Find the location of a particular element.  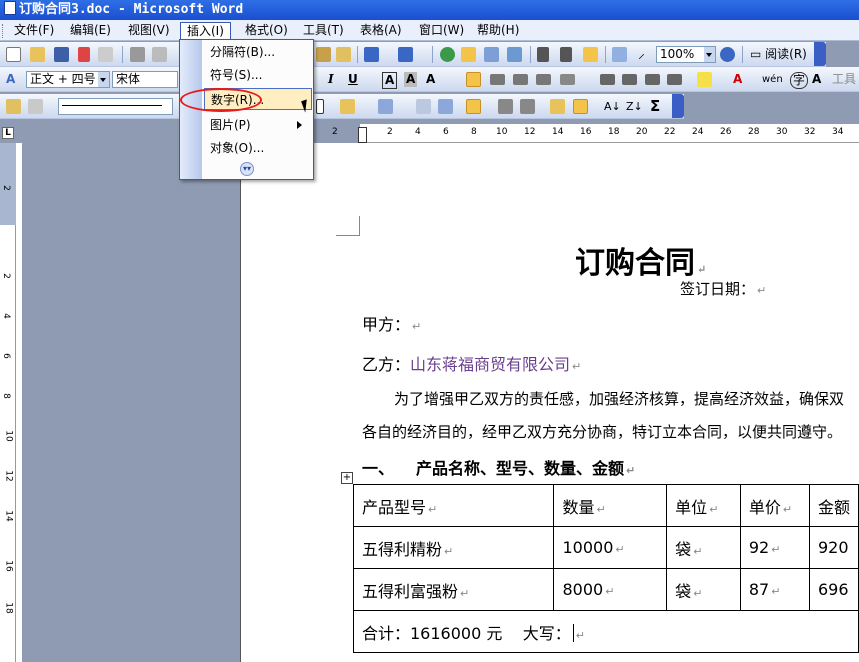

table-cell: 单价 ↵ is located at coordinates (774, 505).